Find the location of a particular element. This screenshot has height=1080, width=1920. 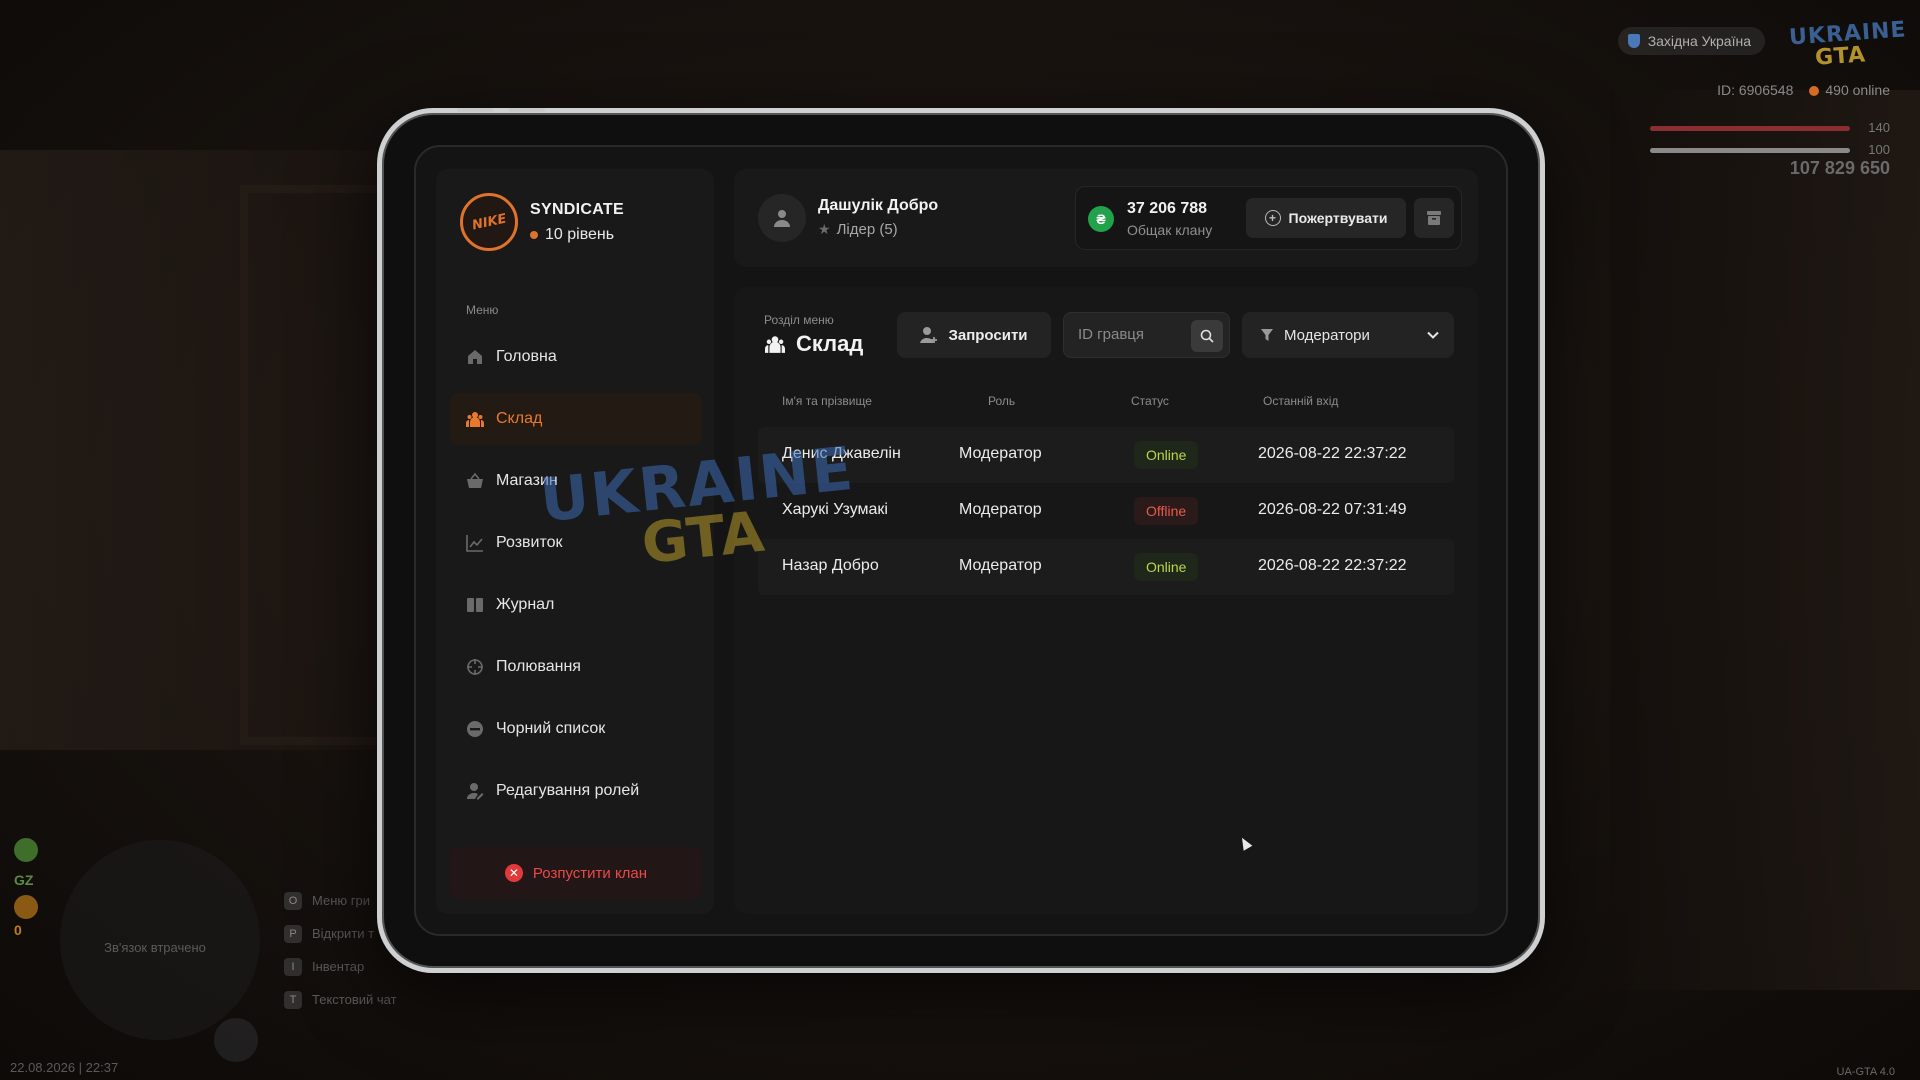

role-filter-value: Модератори is located at coordinates (1327, 335).